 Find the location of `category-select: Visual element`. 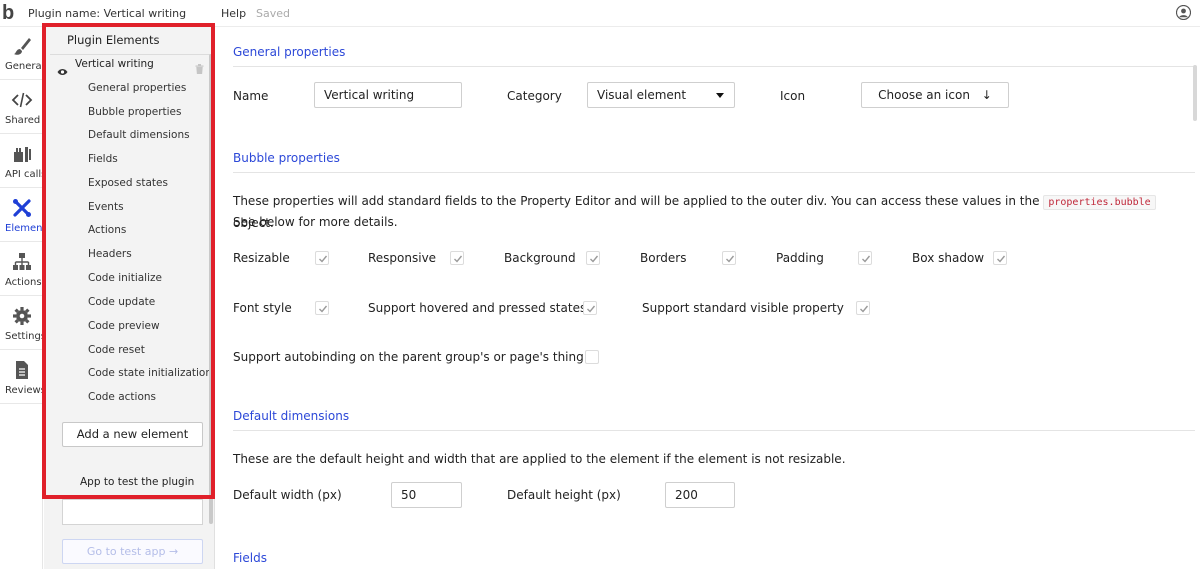

category-select: Visual element is located at coordinates (661, 95).